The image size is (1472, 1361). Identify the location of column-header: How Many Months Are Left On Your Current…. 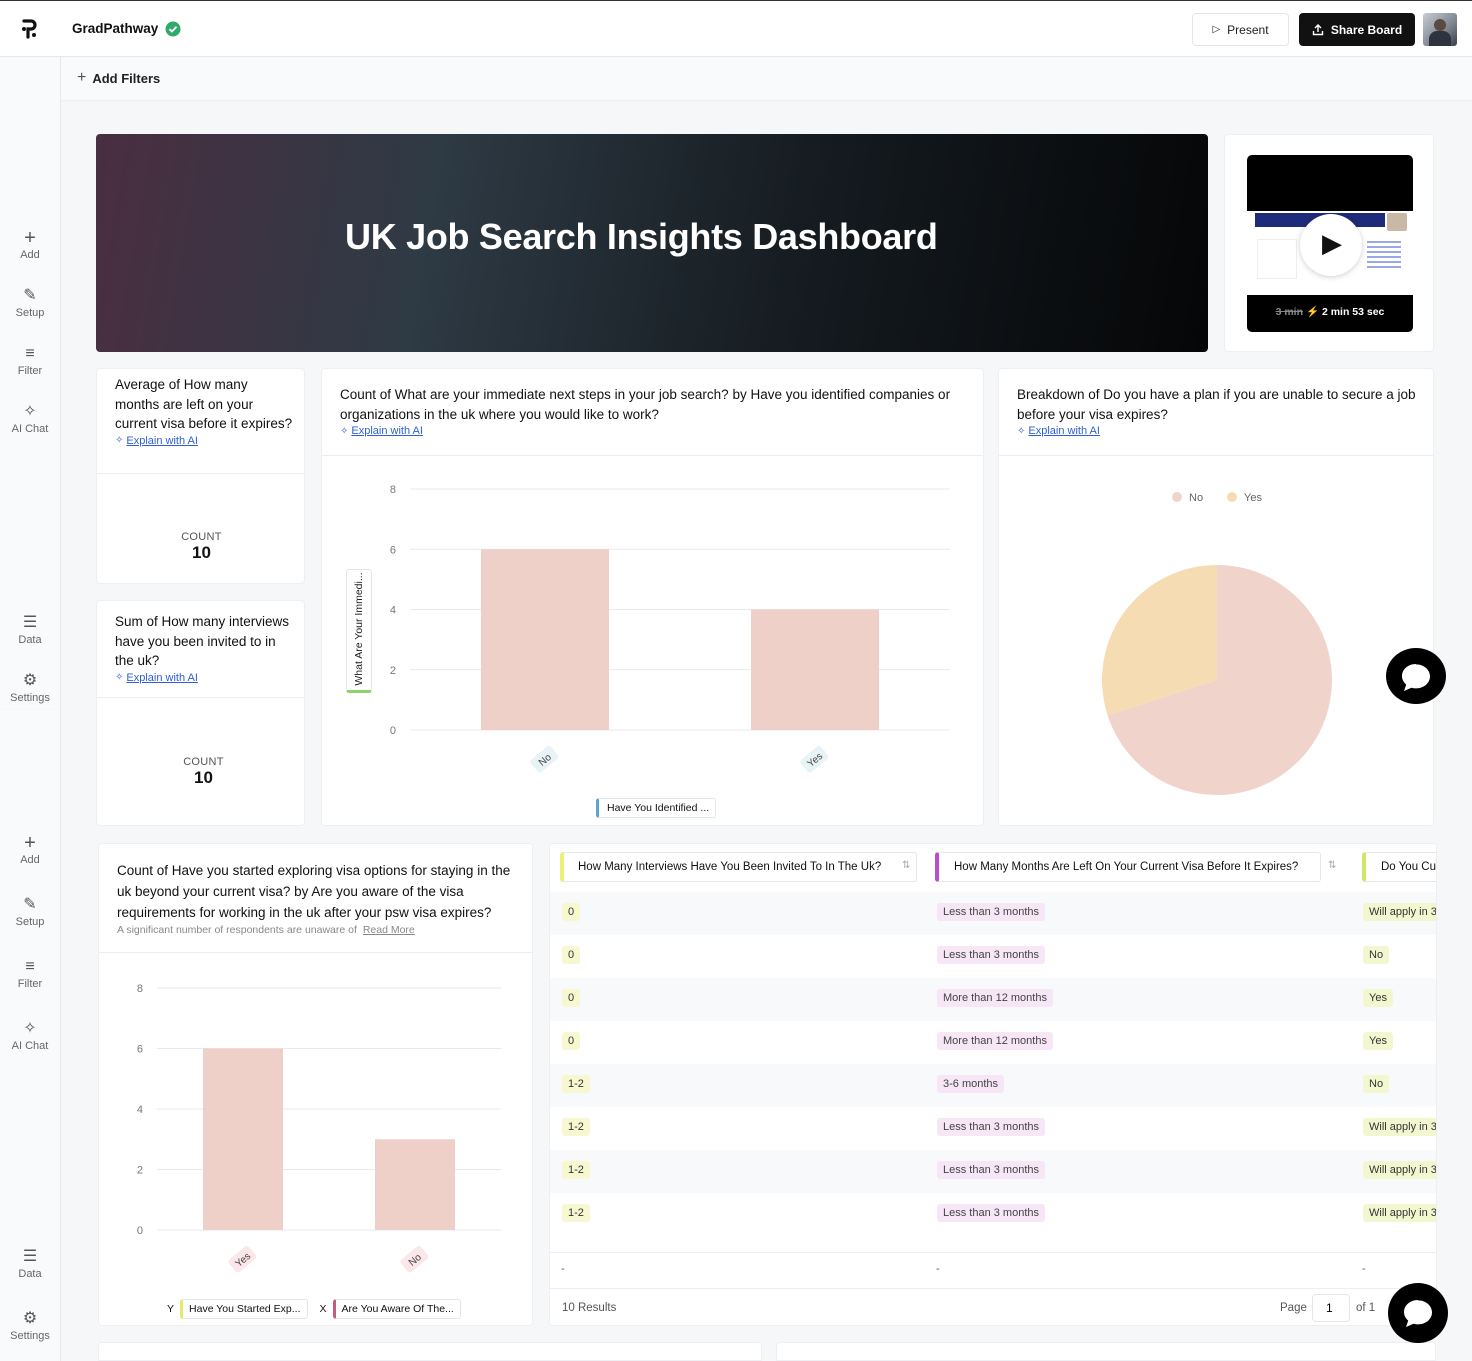
(1128, 867).